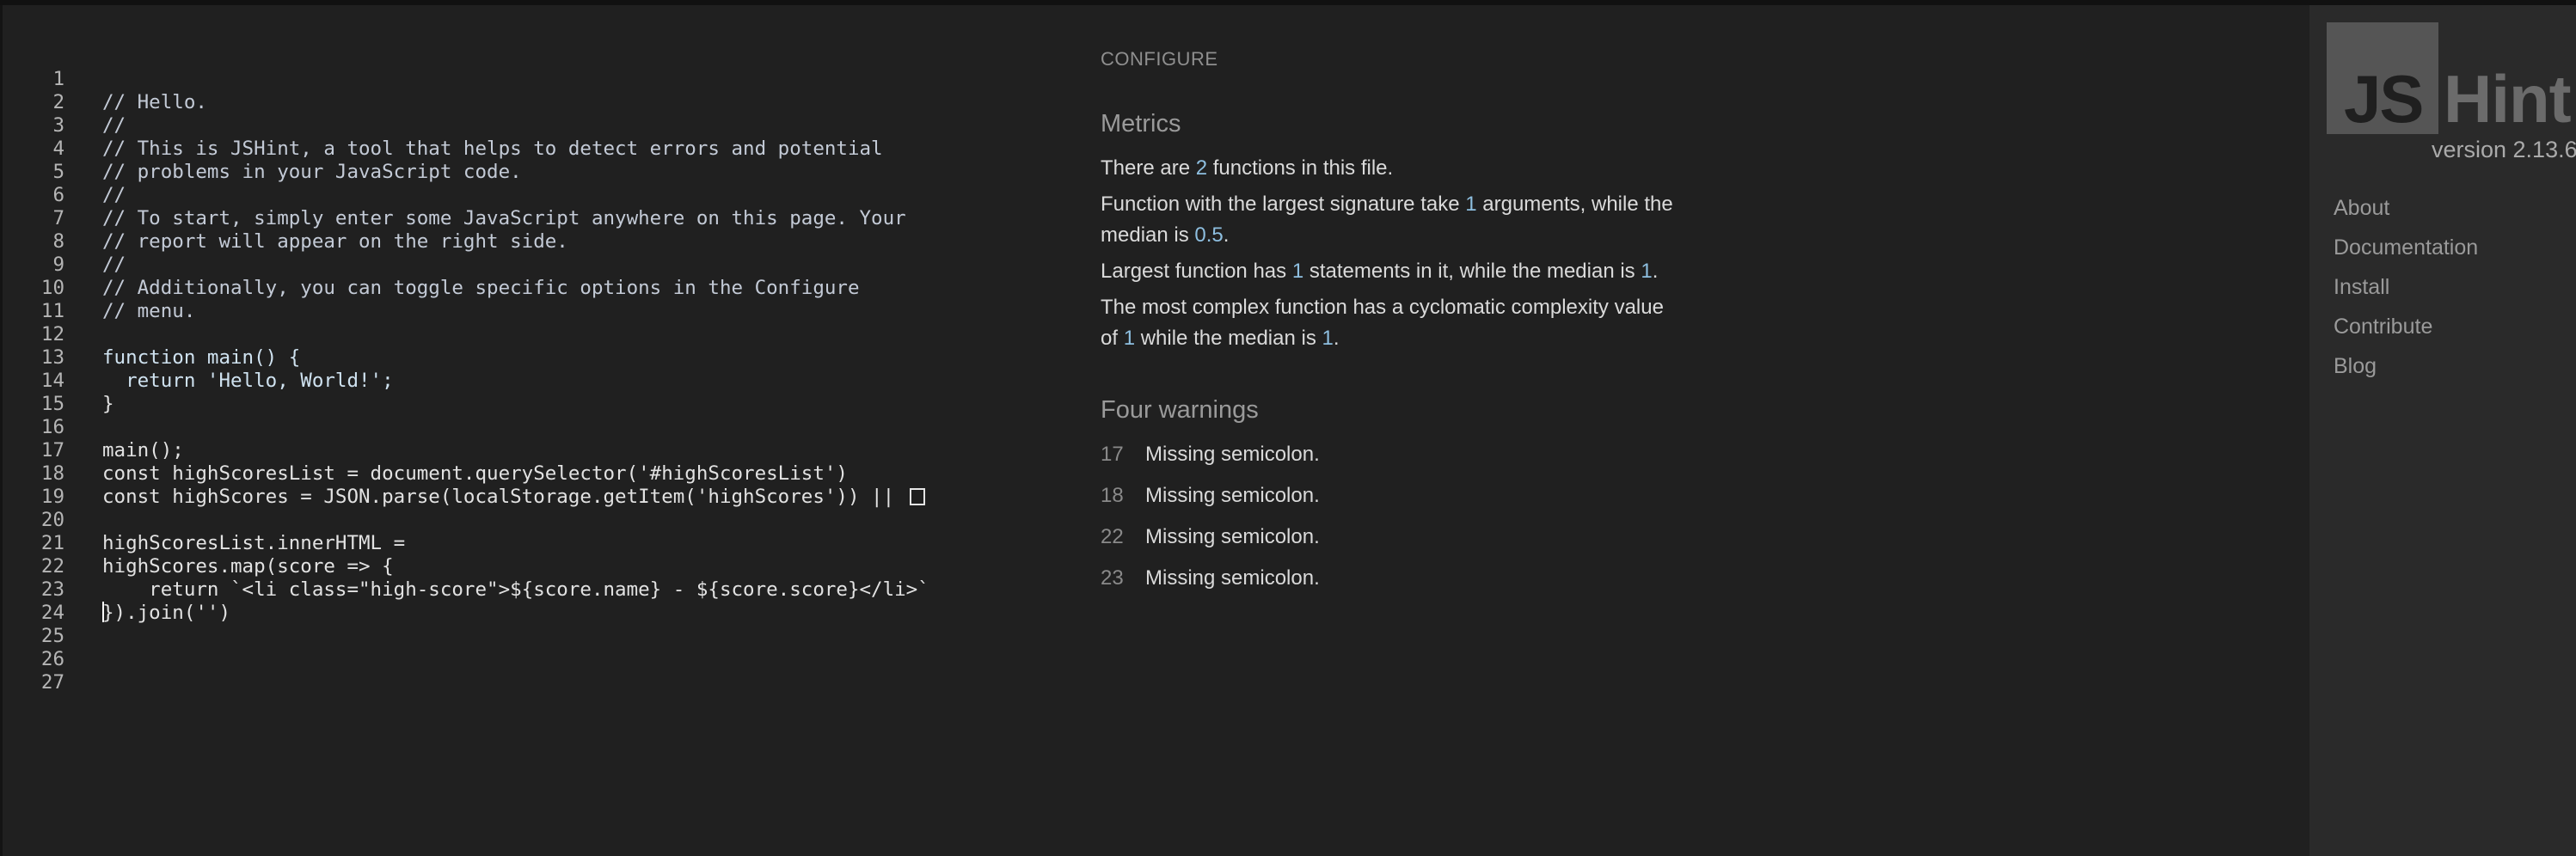 The height and width of the screenshot is (856, 2576). I want to click on metric-text: Function with the largest signature take, so click(1283, 204).